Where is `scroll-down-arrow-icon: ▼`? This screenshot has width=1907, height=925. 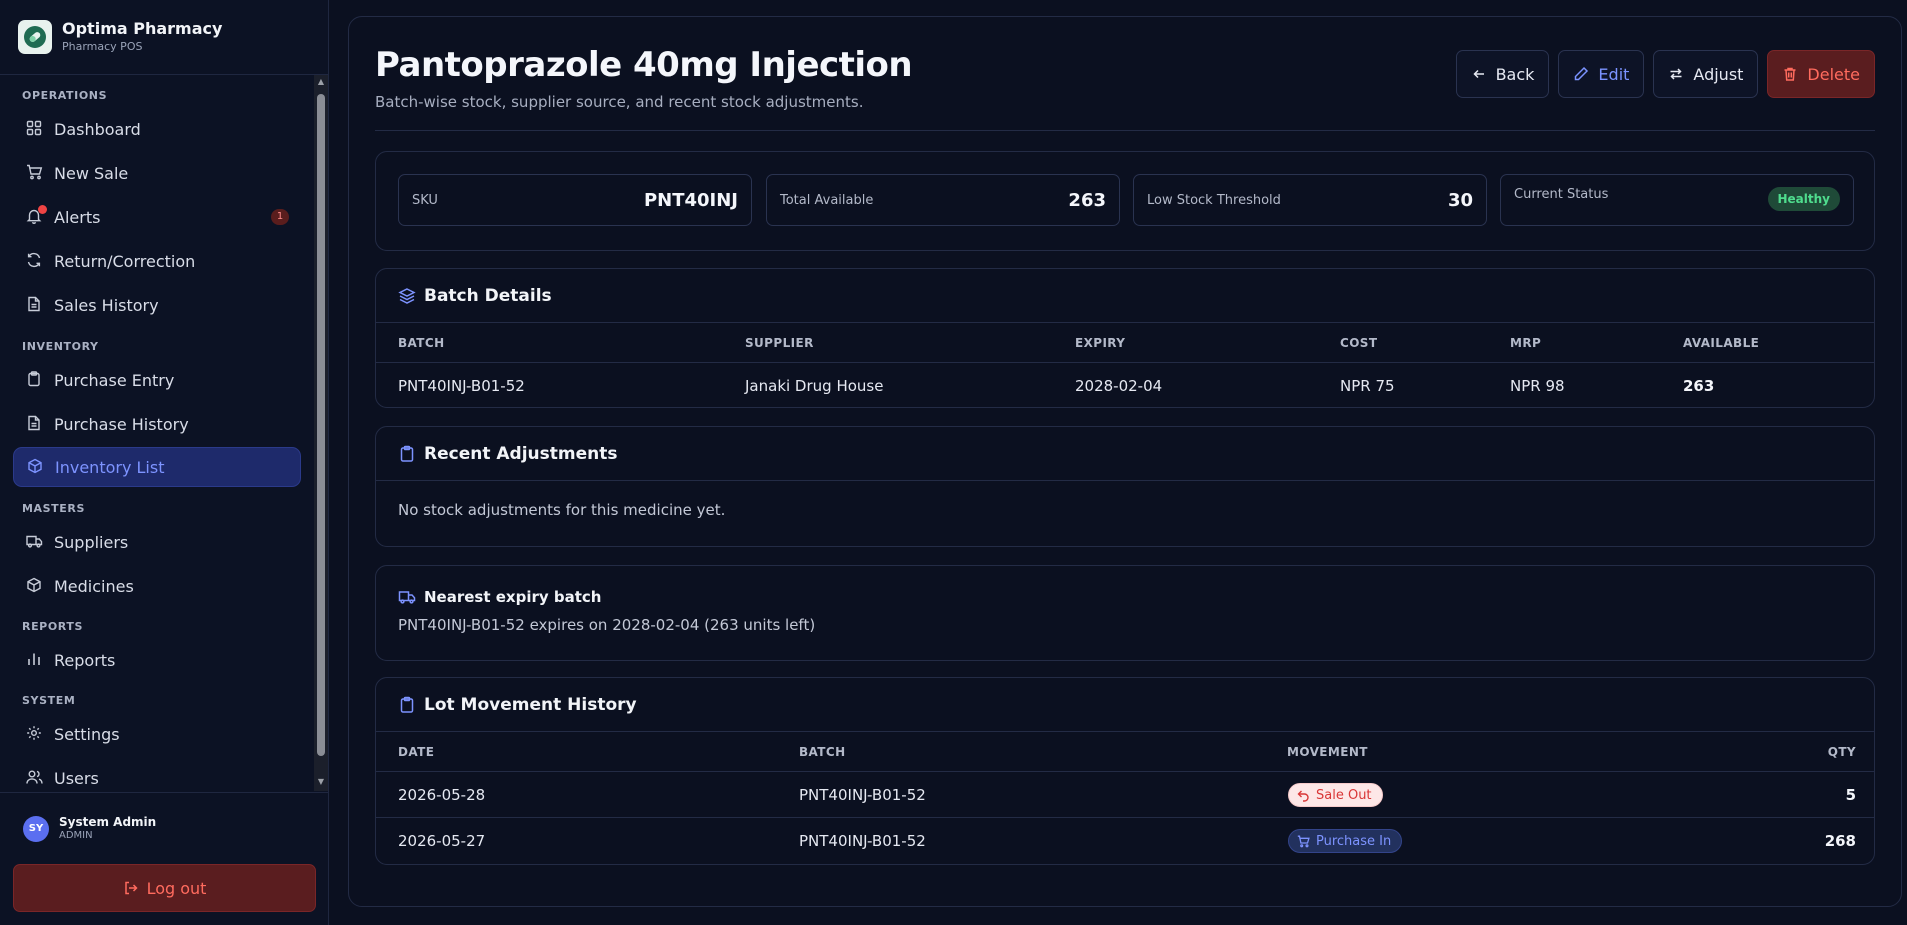 scroll-down-arrow-icon: ▼ is located at coordinates (321, 782).